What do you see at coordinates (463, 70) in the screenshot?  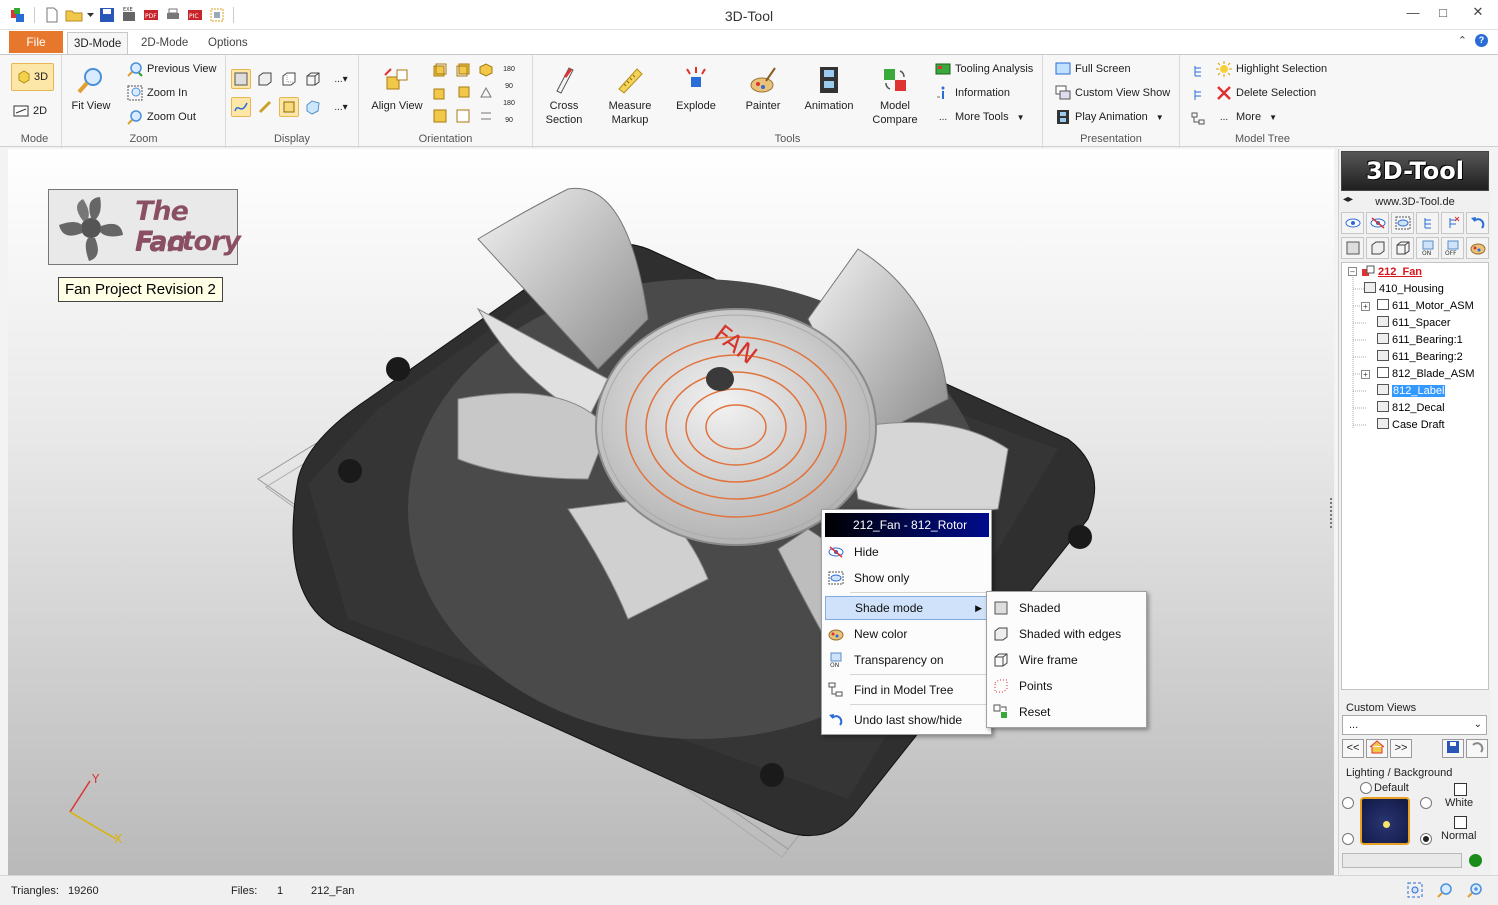 I see `view-back-button` at bounding box center [463, 70].